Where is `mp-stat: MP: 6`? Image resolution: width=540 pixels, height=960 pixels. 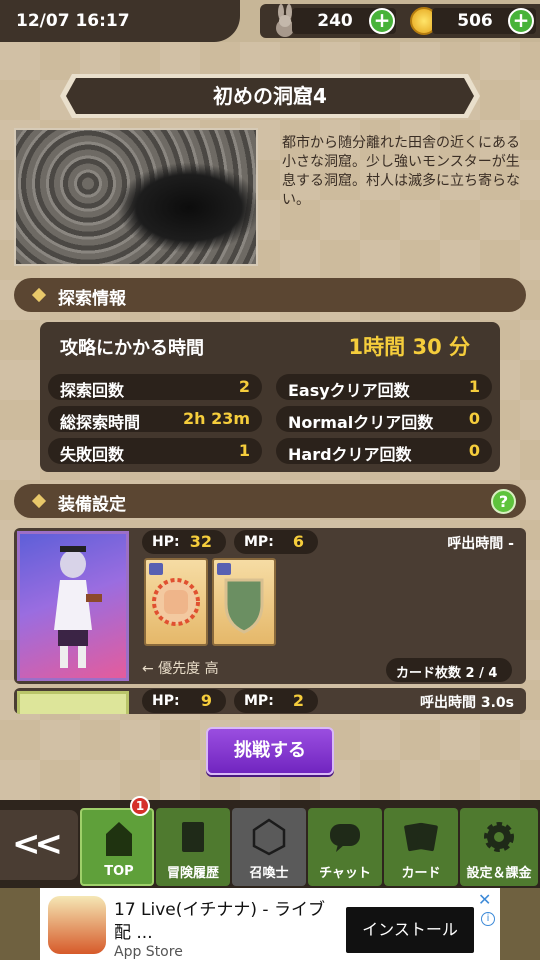
mp-stat: MP: 6 is located at coordinates (276, 542).